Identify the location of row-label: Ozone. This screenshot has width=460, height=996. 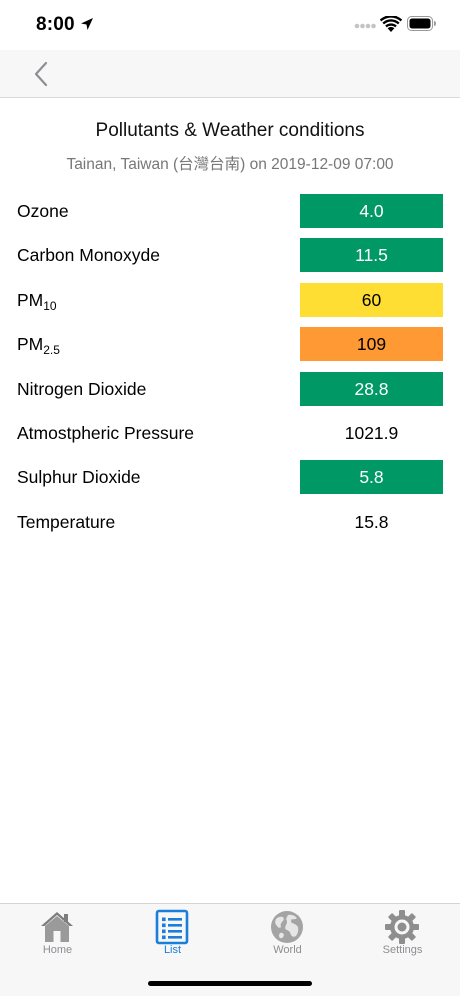
(43, 211).